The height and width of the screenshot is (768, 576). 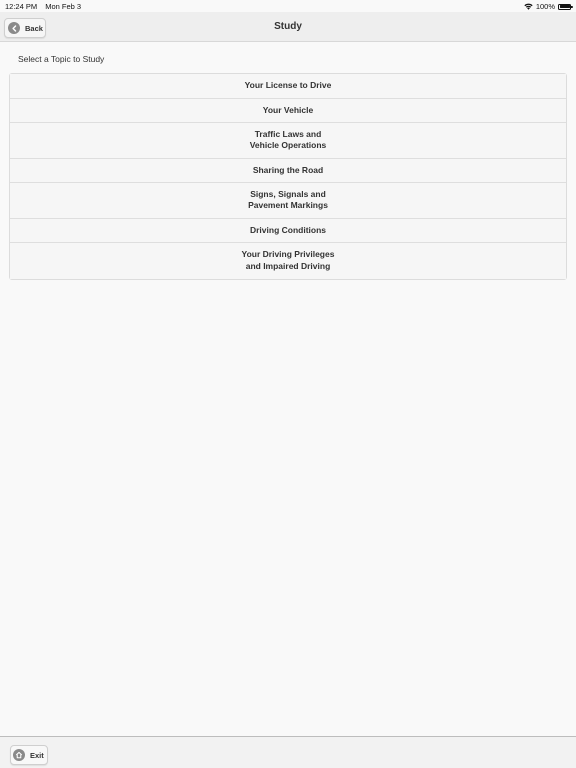 What do you see at coordinates (37, 755) in the screenshot?
I see `exit-button-label: Exit` at bounding box center [37, 755].